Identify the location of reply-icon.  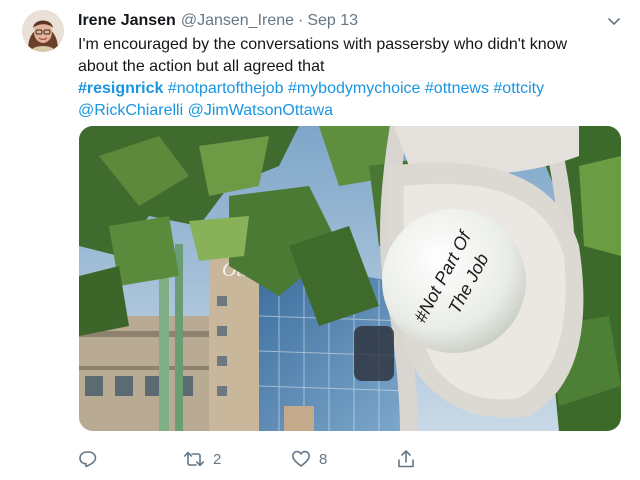
(88, 459).